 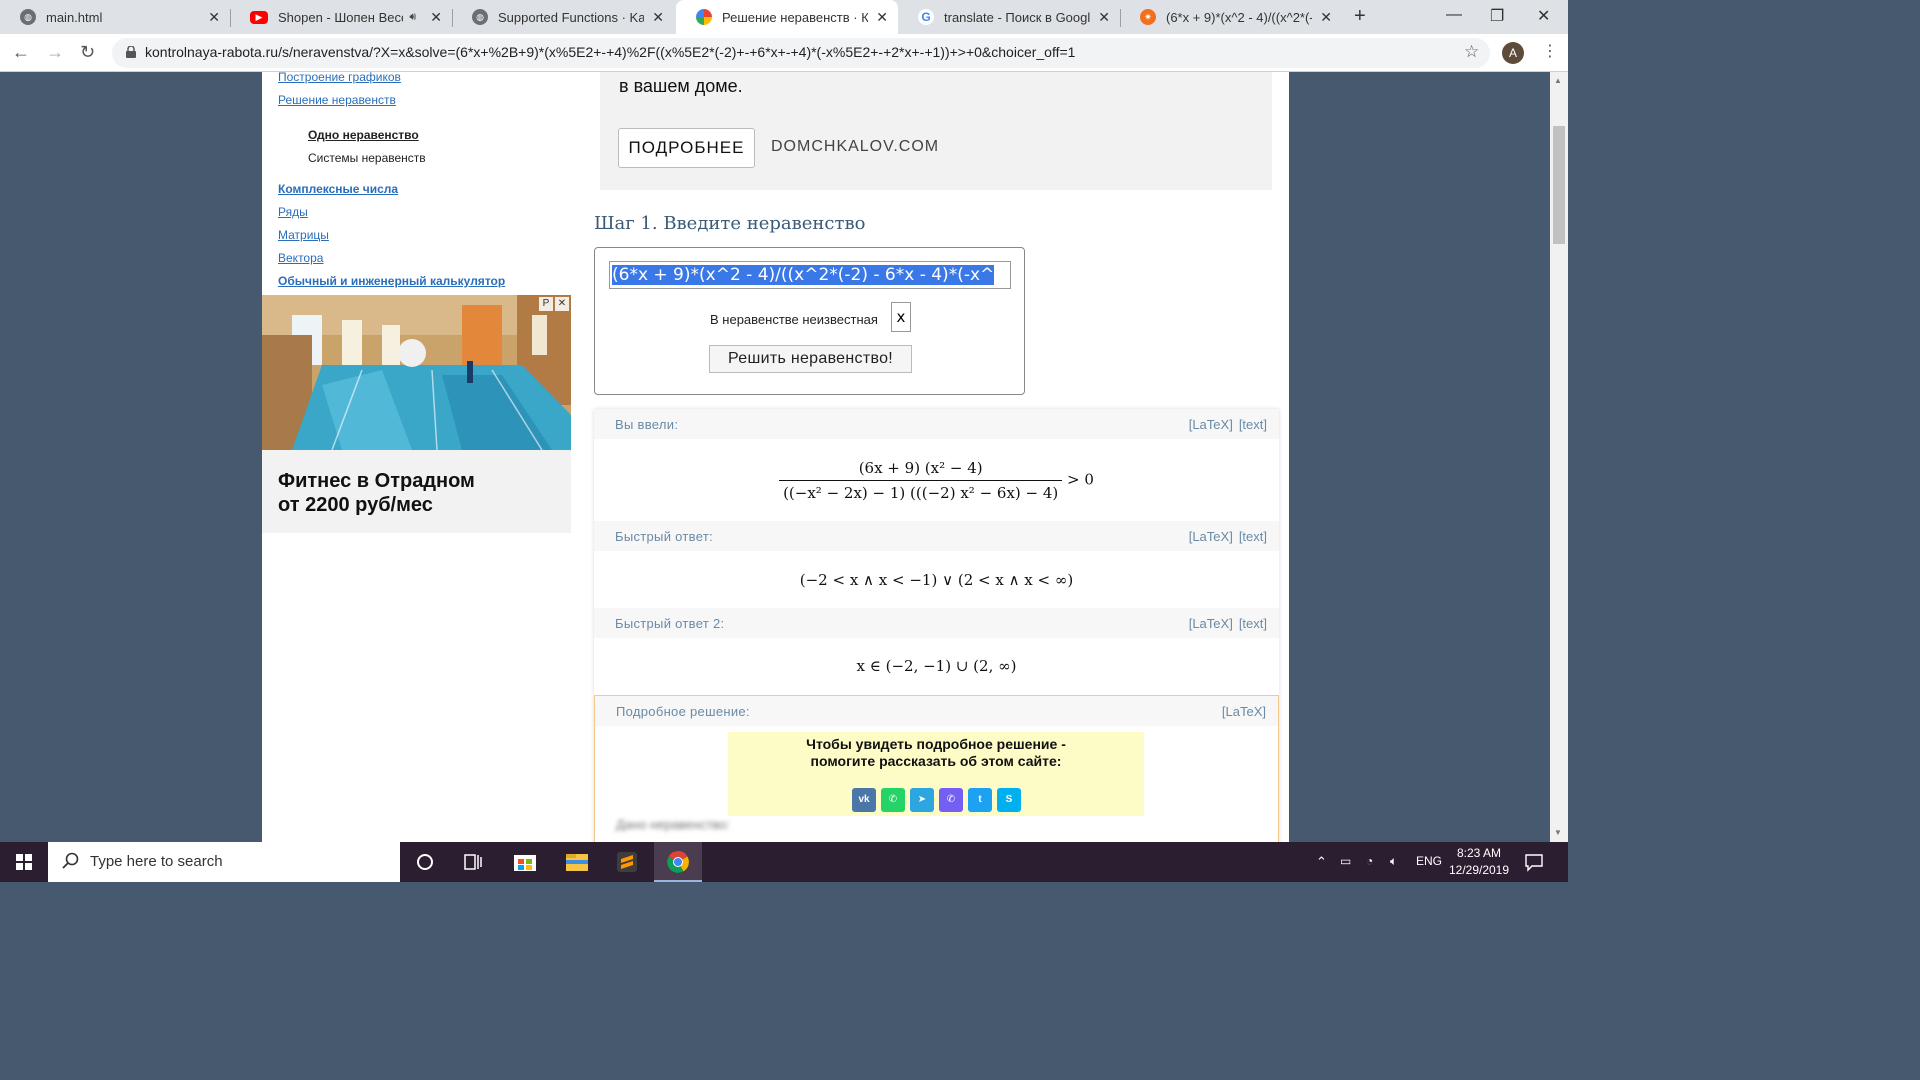 What do you see at coordinates (1369, 861) in the screenshot?
I see `wifi-icon: ◔` at bounding box center [1369, 861].